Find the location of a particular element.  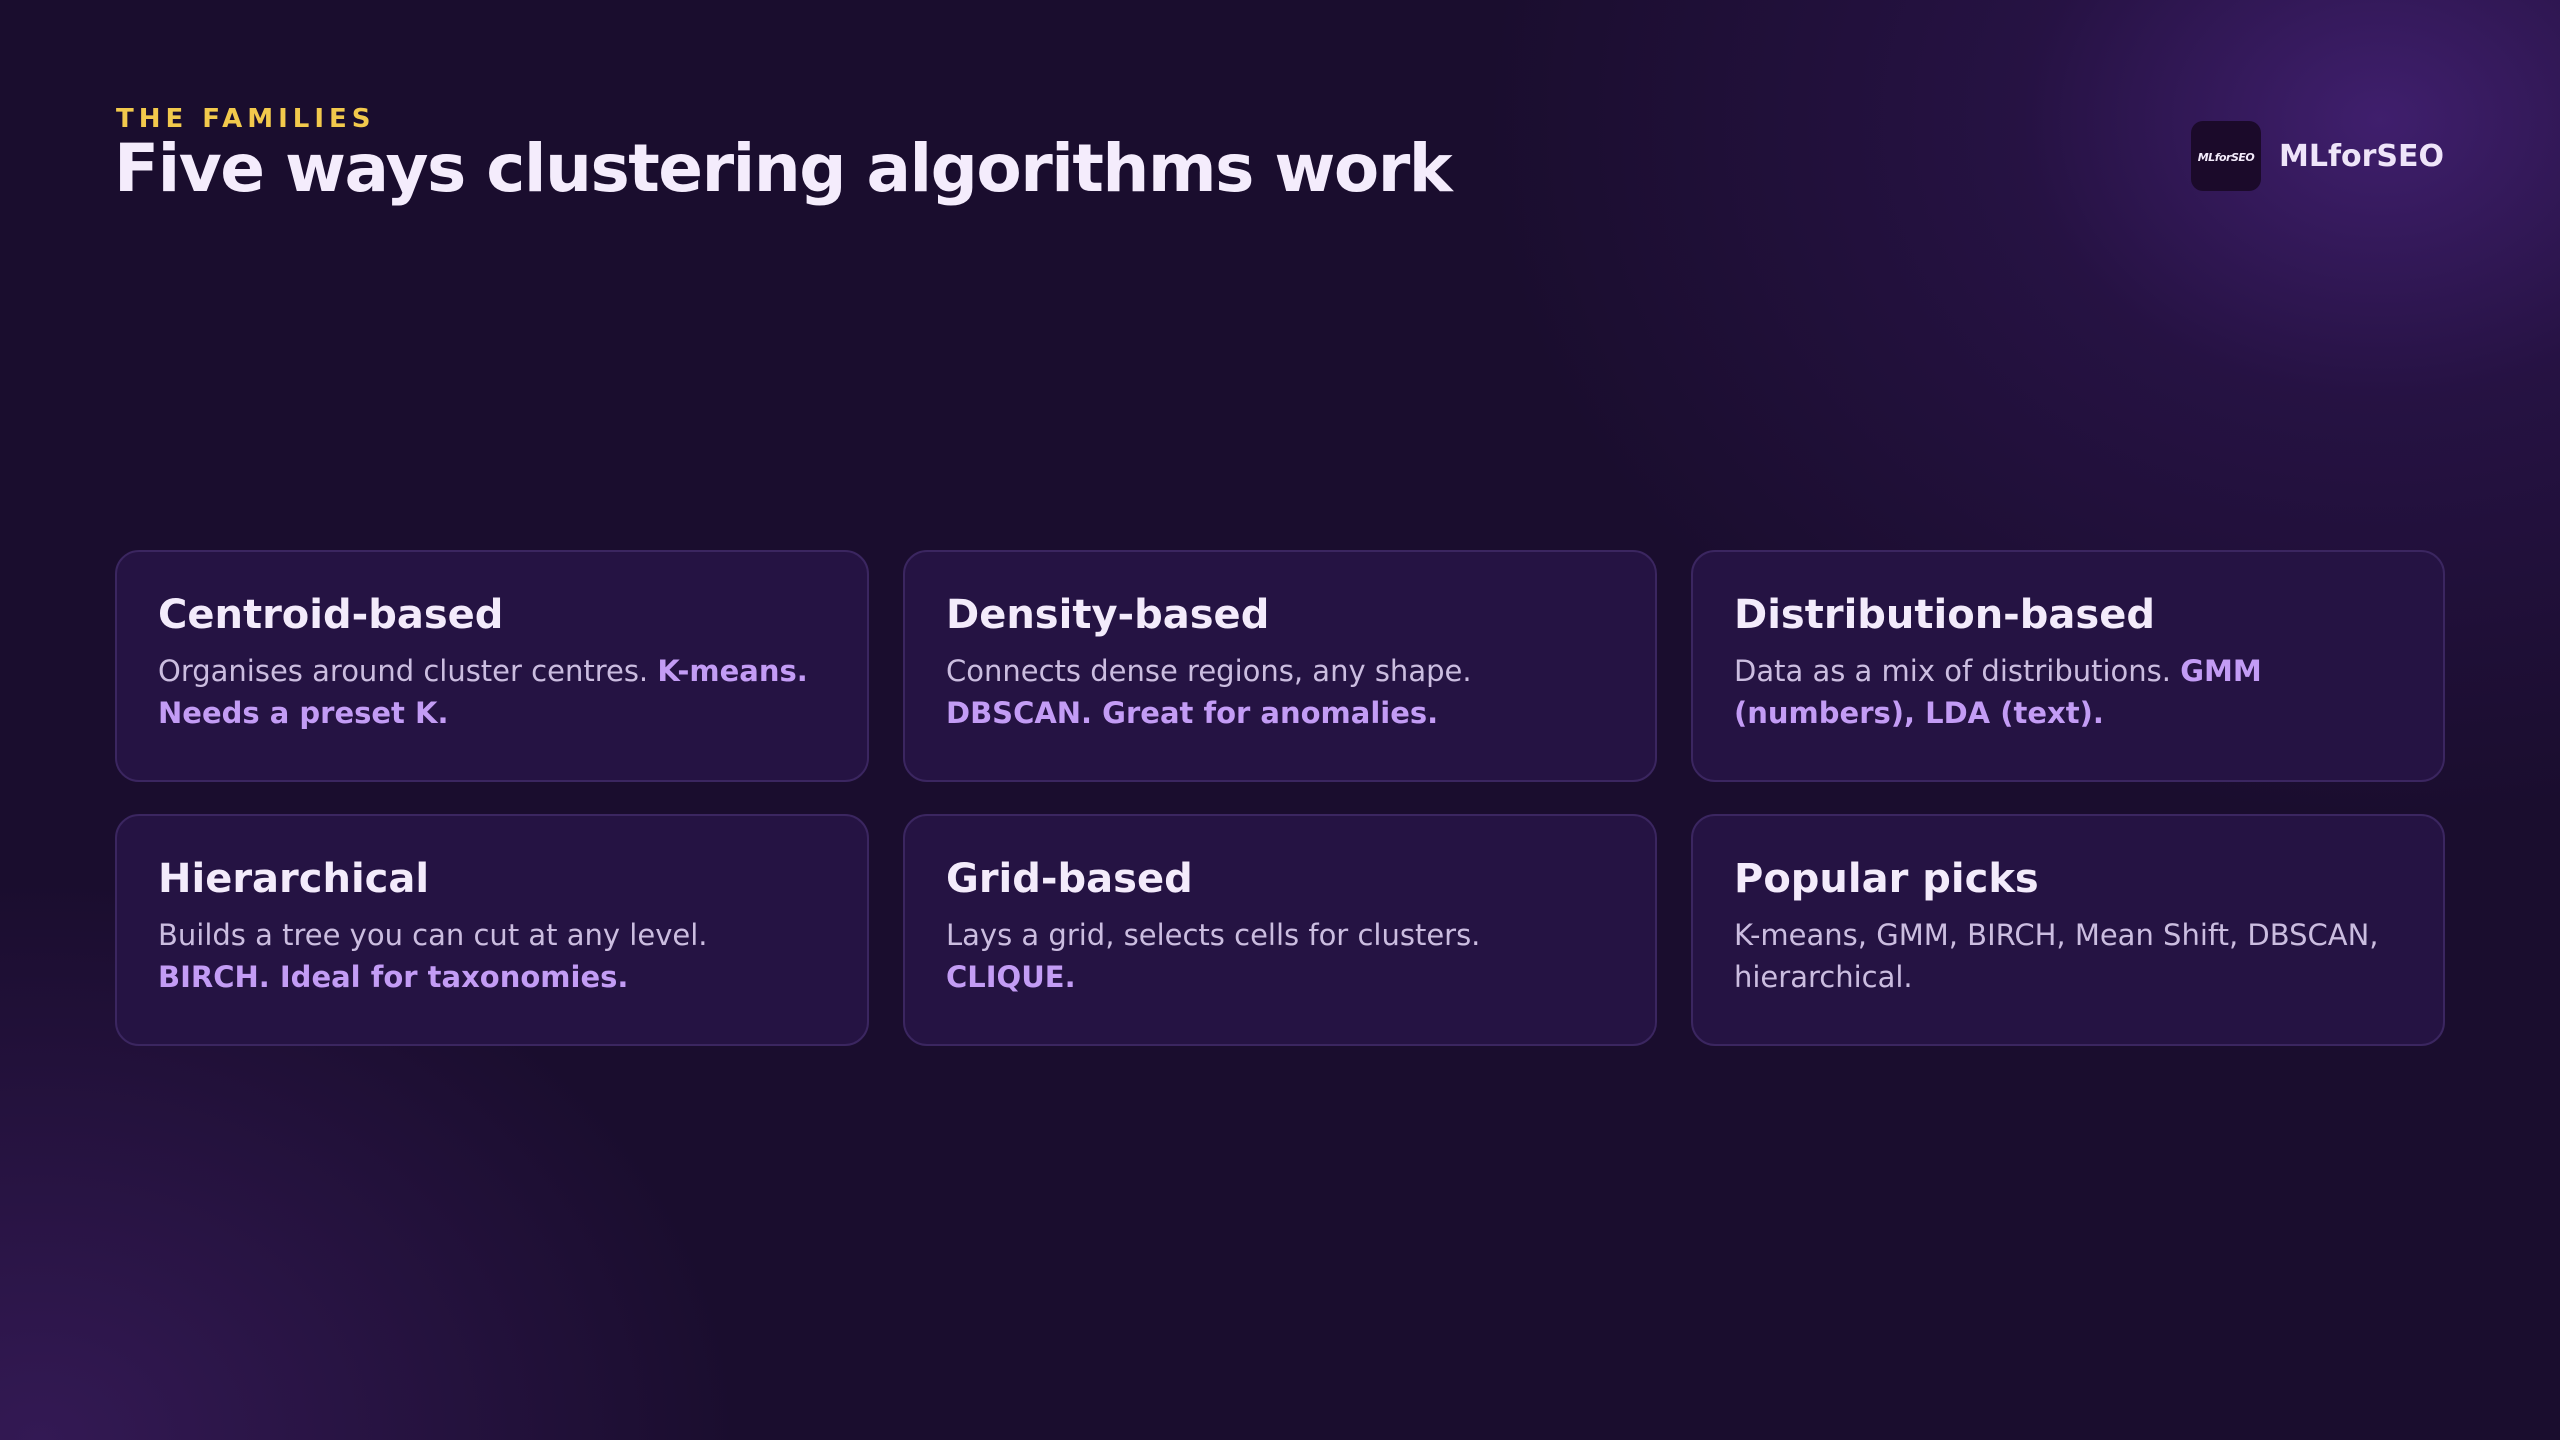

card-title: Distribution-based is located at coordinates (1944, 615).